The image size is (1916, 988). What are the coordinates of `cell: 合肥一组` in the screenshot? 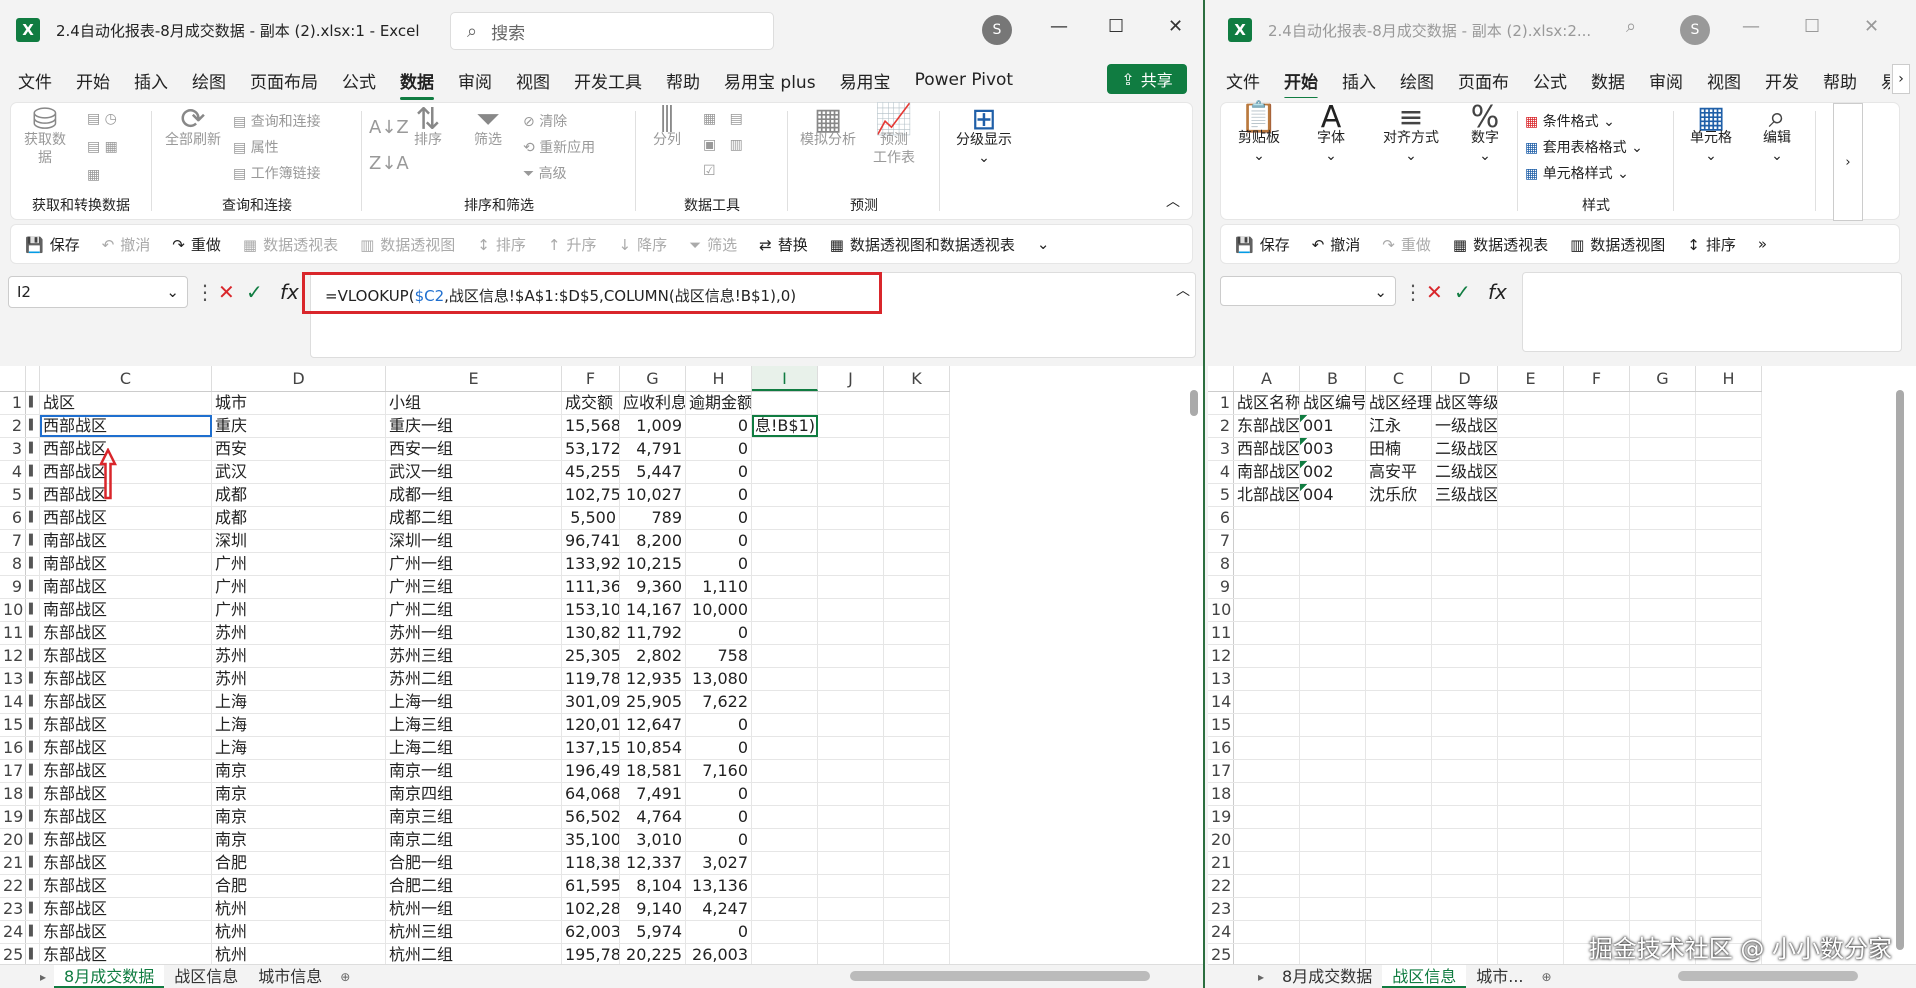 It's located at (474, 863).